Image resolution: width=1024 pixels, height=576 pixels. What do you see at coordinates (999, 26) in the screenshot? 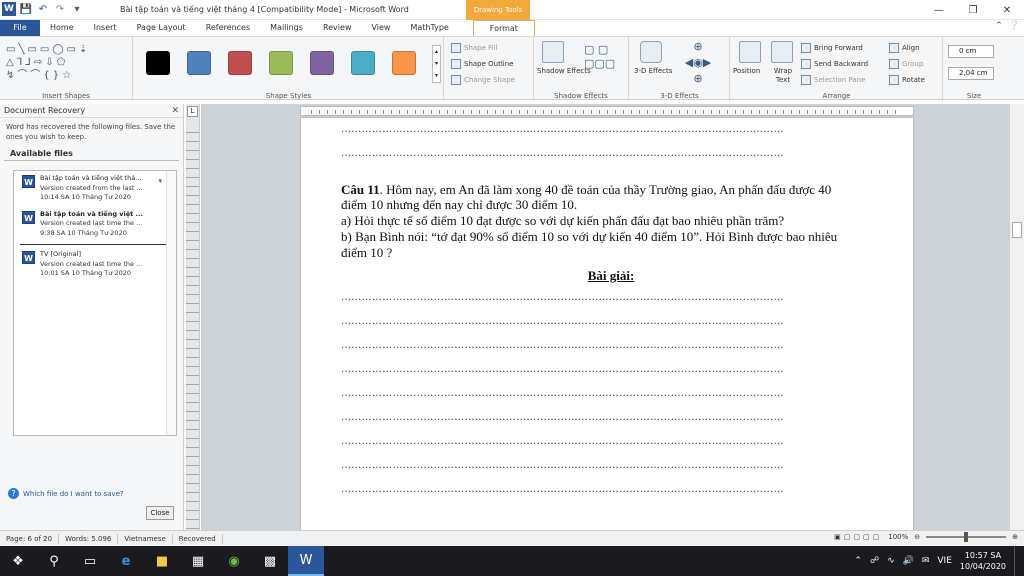
I see `collapse-ribbon-icon: ⌃` at bounding box center [999, 26].